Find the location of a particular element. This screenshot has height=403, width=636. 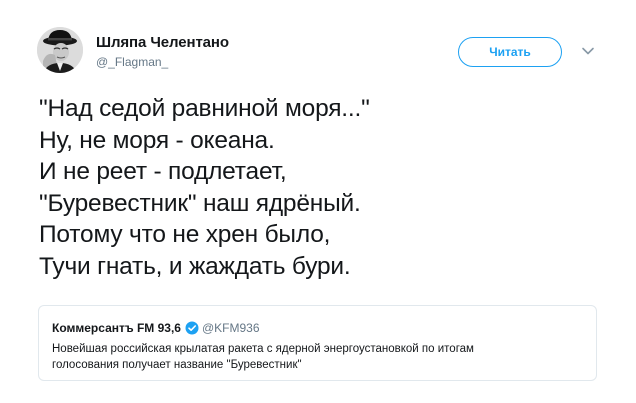

verified-badge-icon is located at coordinates (192, 328).